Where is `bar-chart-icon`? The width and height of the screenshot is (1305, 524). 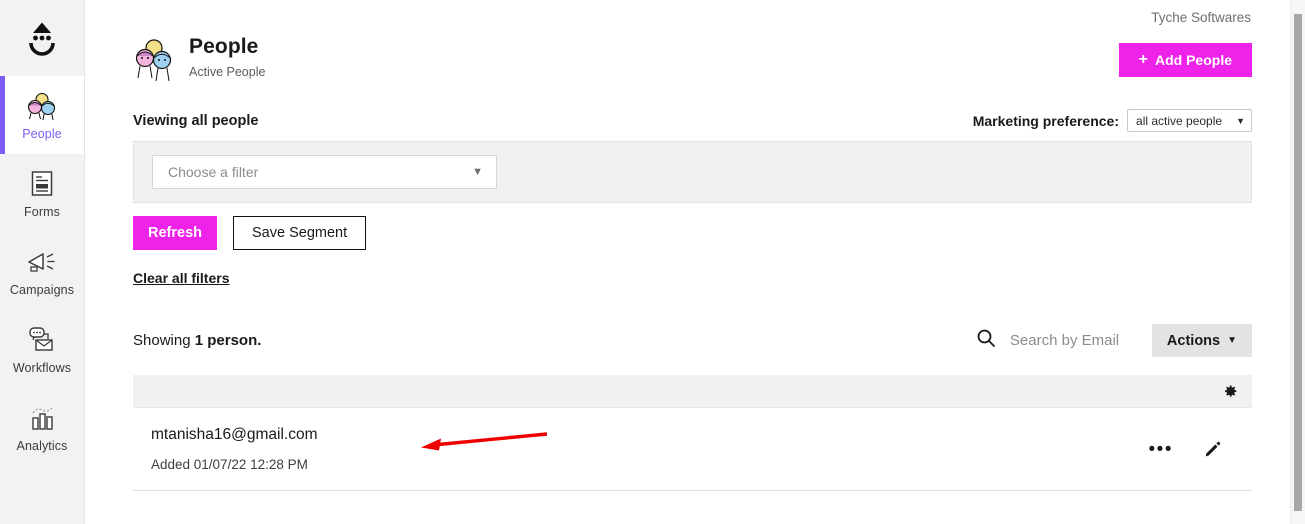
bar-chart-icon is located at coordinates (42, 418).